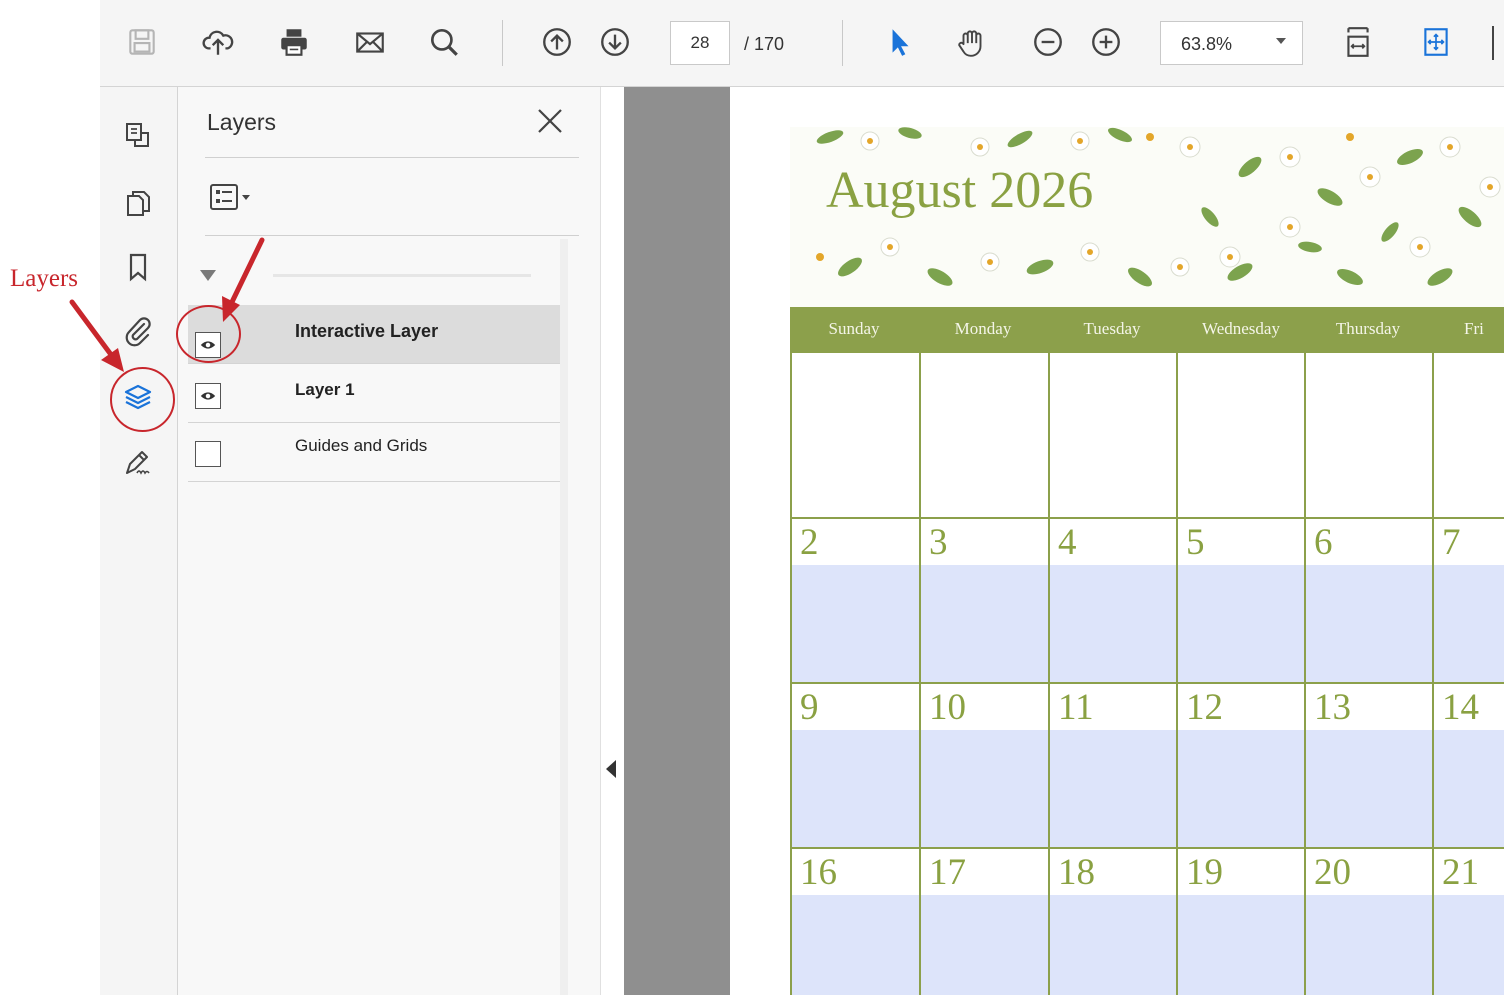  What do you see at coordinates (1496, 43) in the screenshot?
I see `more-tools-icon` at bounding box center [1496, 43].